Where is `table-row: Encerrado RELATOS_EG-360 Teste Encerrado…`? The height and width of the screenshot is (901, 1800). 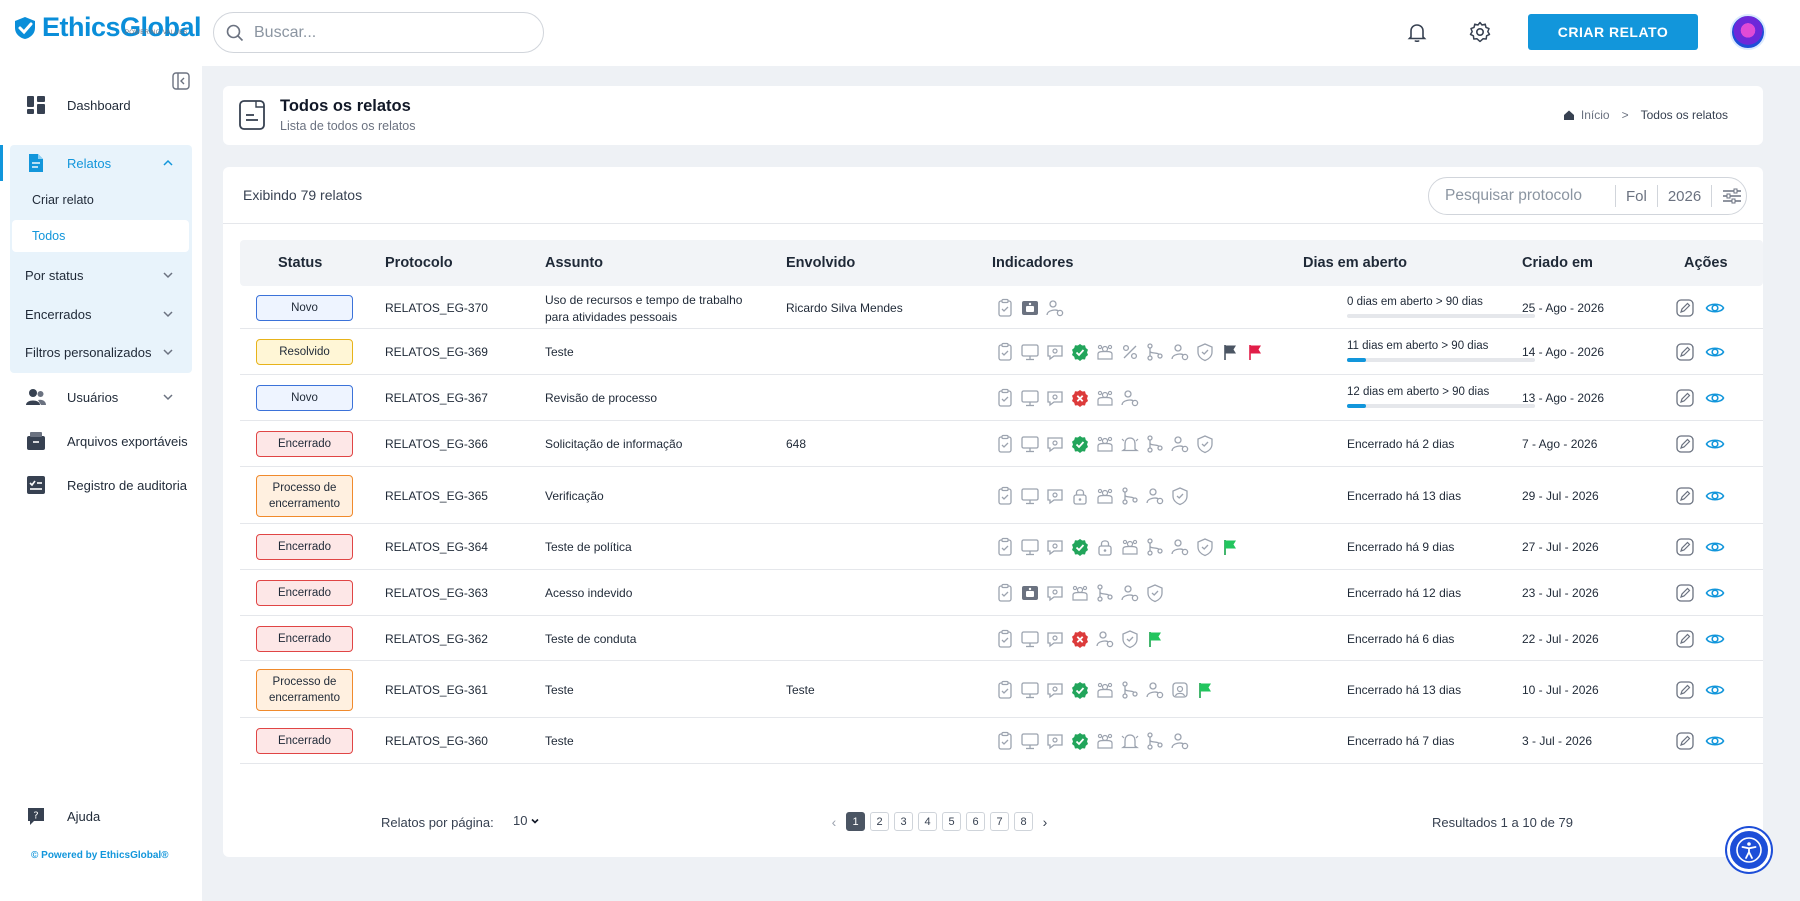
table-row: Encerrado RELATOS_EG-360 Teste Encerrado… is located at coordinates (1001, 741).